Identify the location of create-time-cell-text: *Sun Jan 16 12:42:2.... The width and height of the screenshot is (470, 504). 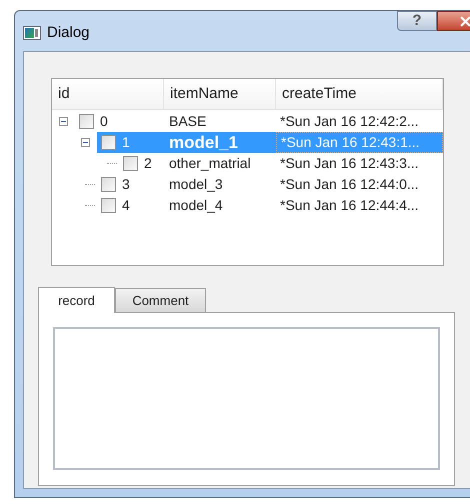
(349, 121).